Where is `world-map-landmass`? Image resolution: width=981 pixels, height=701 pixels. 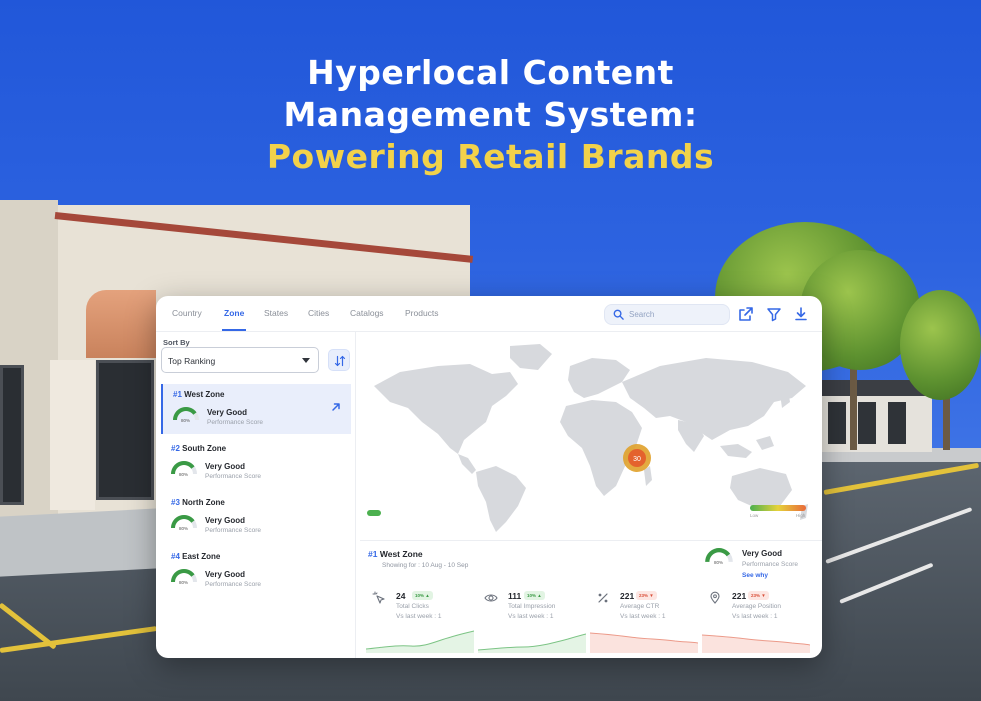 world-map-landmass is located at coordinates (591, 438).